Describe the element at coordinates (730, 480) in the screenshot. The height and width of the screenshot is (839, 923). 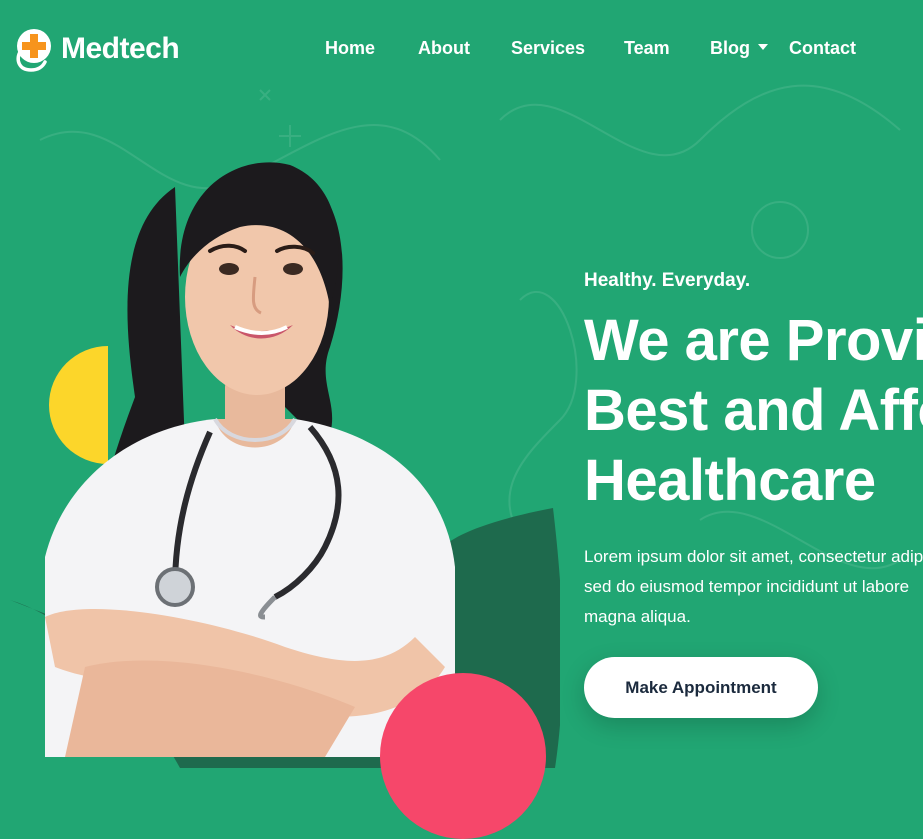
I see `headline-line: Healthcare` at that location.